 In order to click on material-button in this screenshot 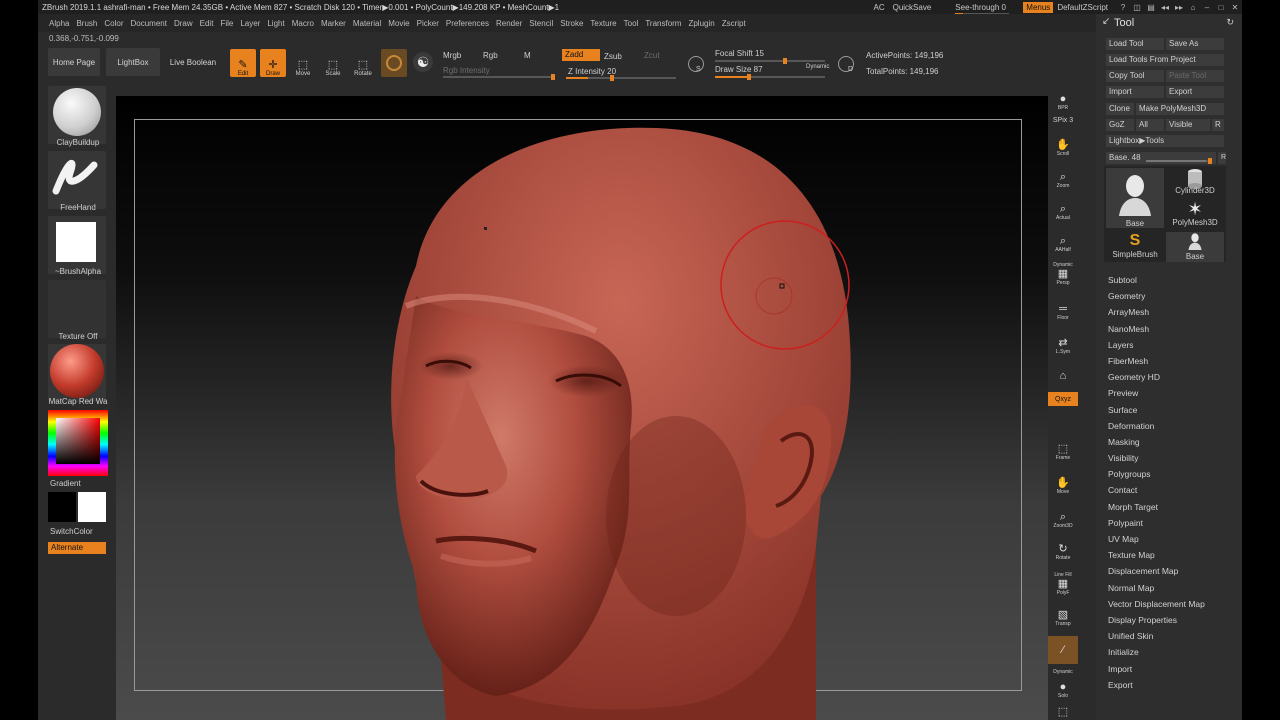, I will do `click(394, 63)`.